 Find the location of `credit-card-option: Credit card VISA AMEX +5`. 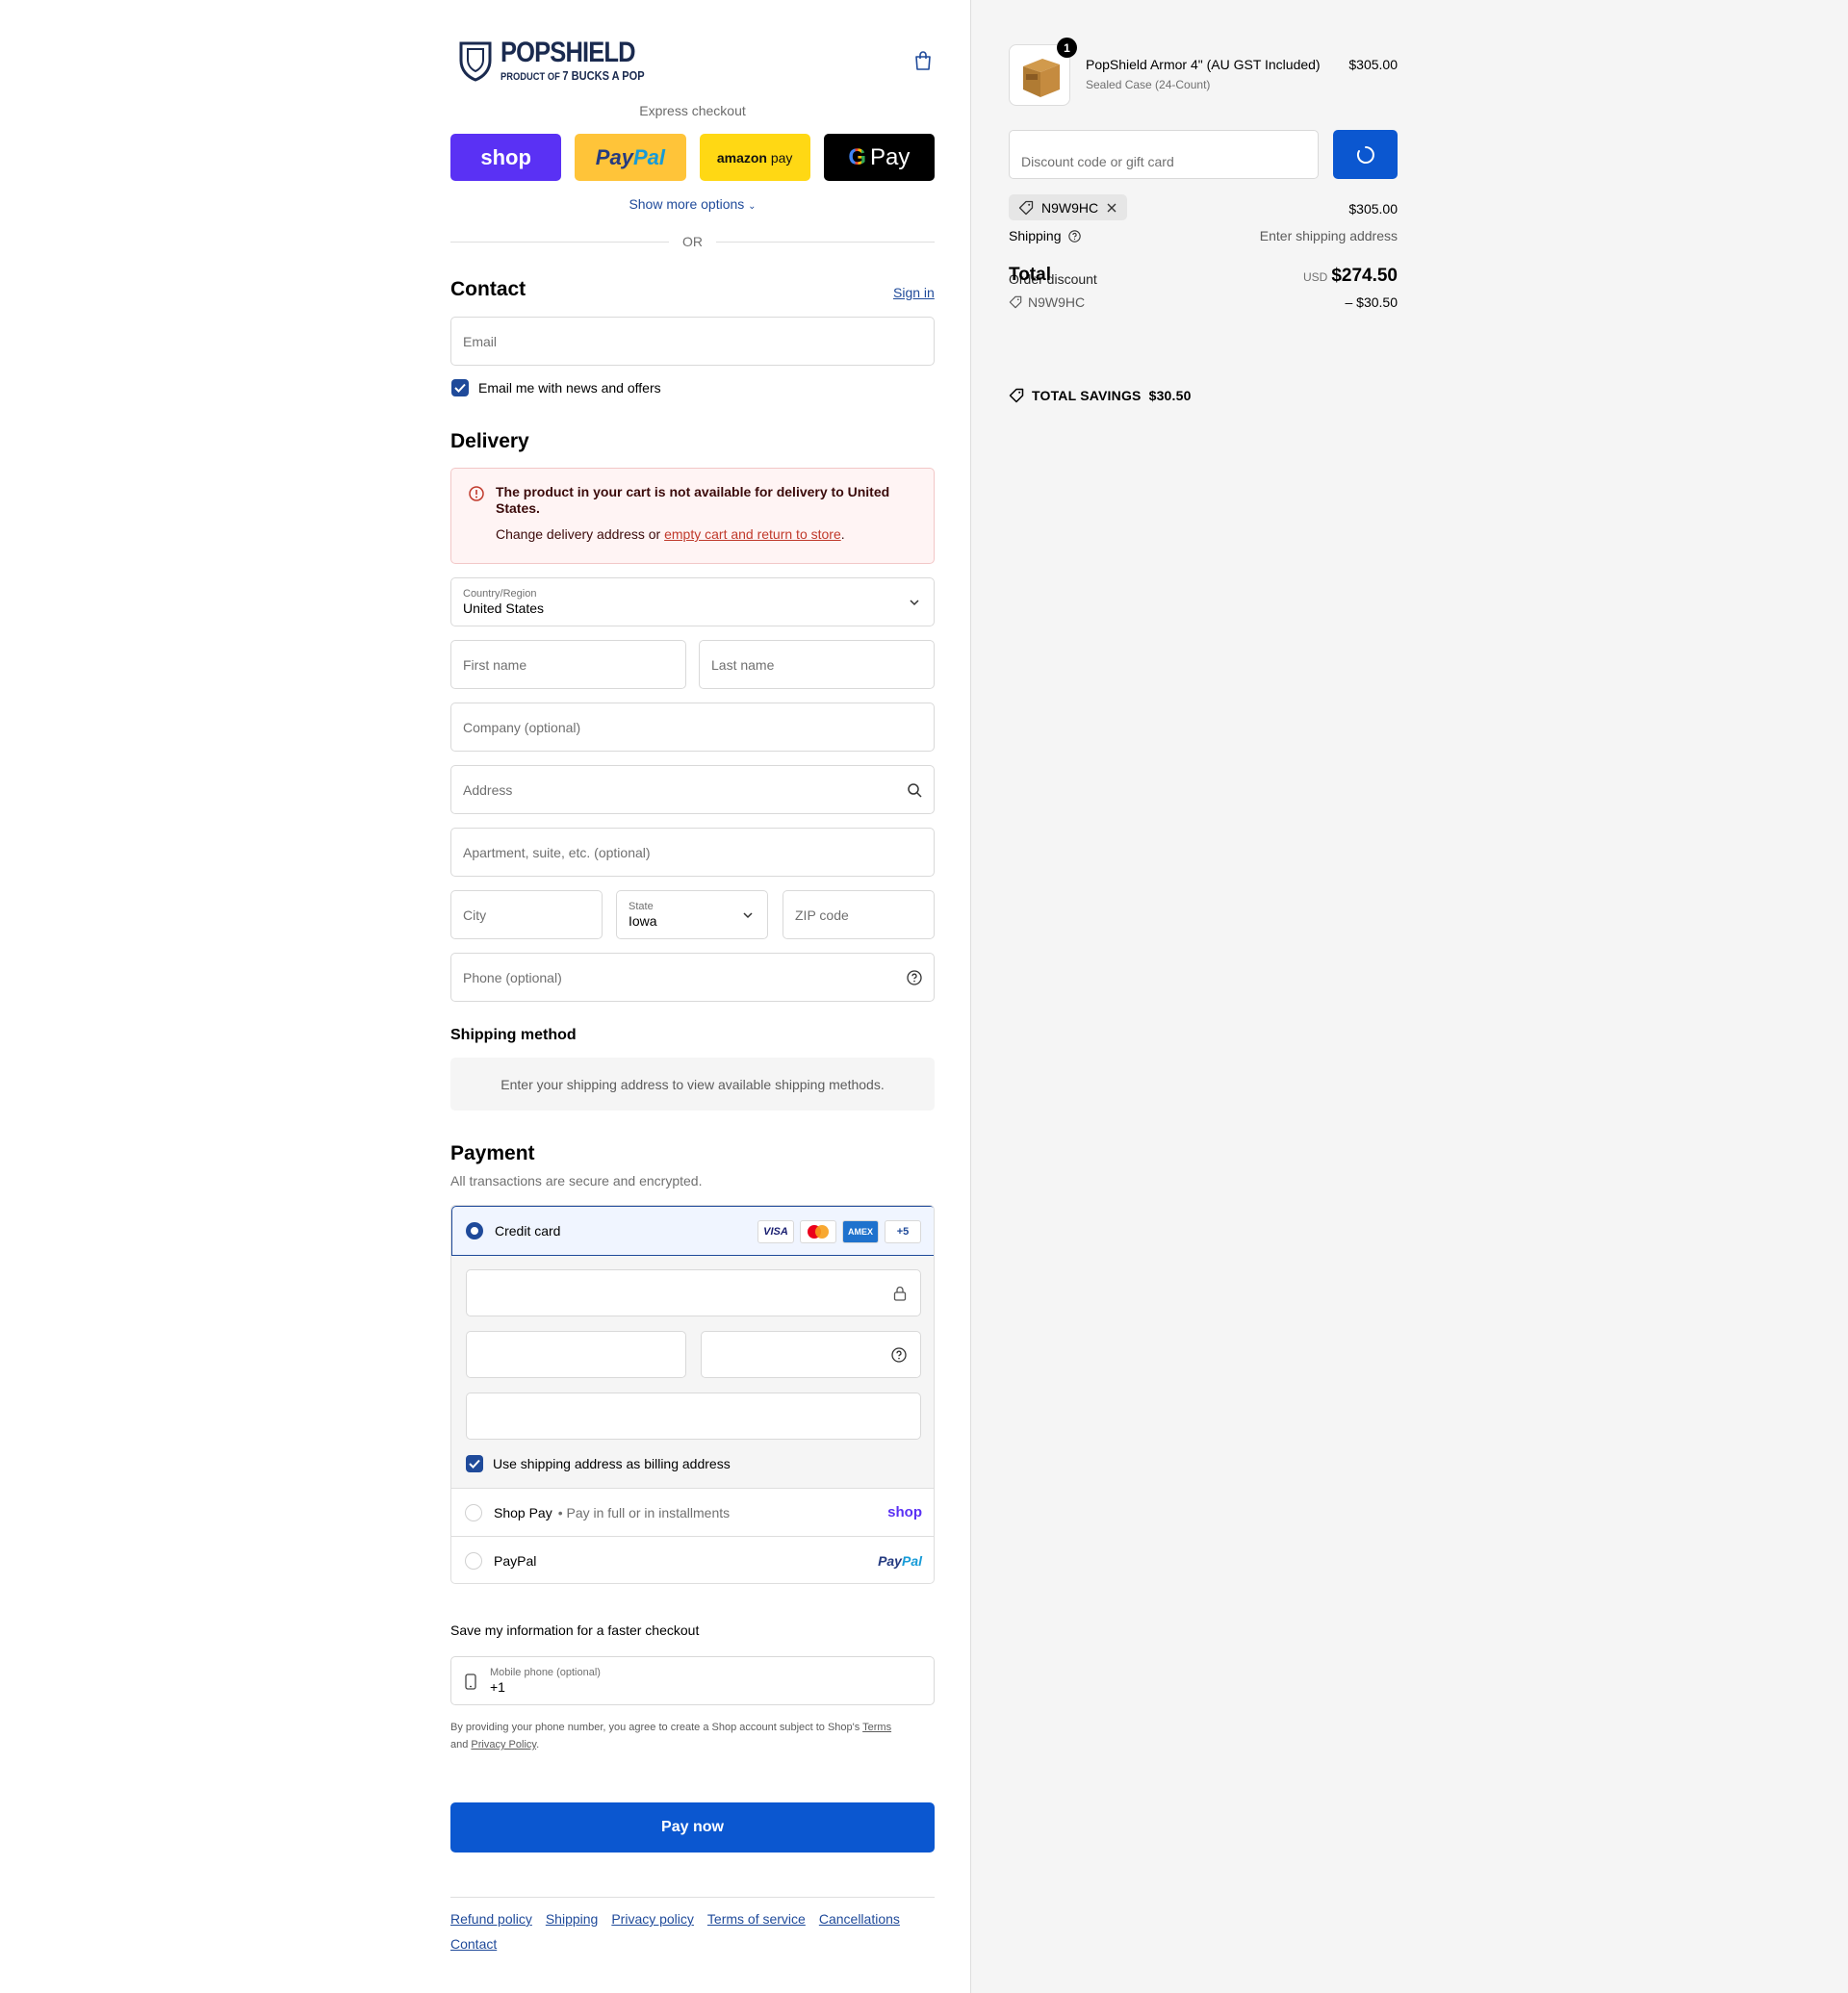

credit-card-option: Credit card VISA AMEX +5 is located at coordinates (692, 1231).